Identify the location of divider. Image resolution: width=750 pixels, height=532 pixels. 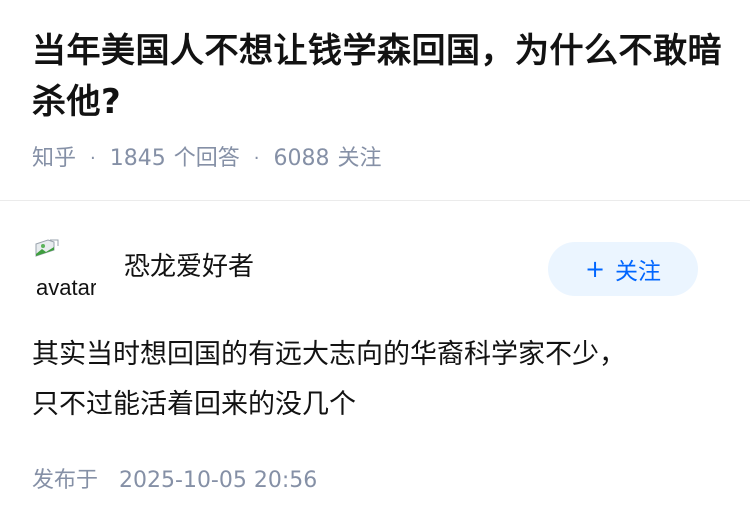
(375, 200).